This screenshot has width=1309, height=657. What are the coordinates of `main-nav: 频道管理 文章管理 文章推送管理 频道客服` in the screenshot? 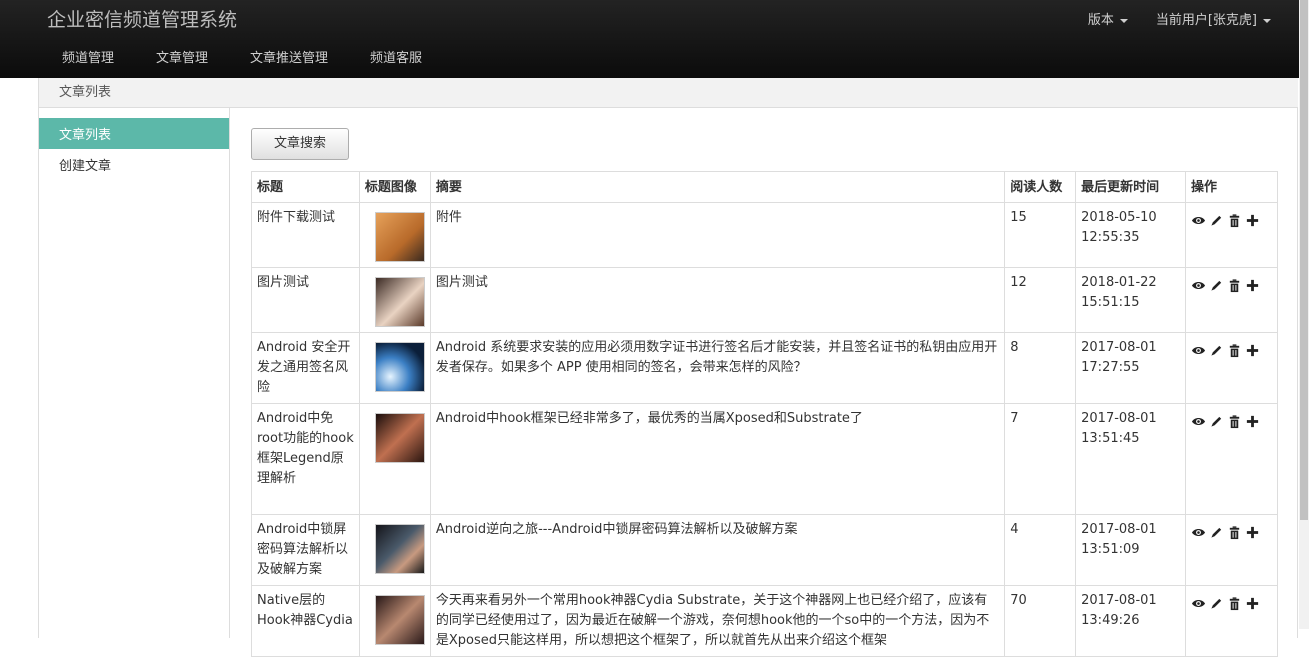 It's located at (249, 56).